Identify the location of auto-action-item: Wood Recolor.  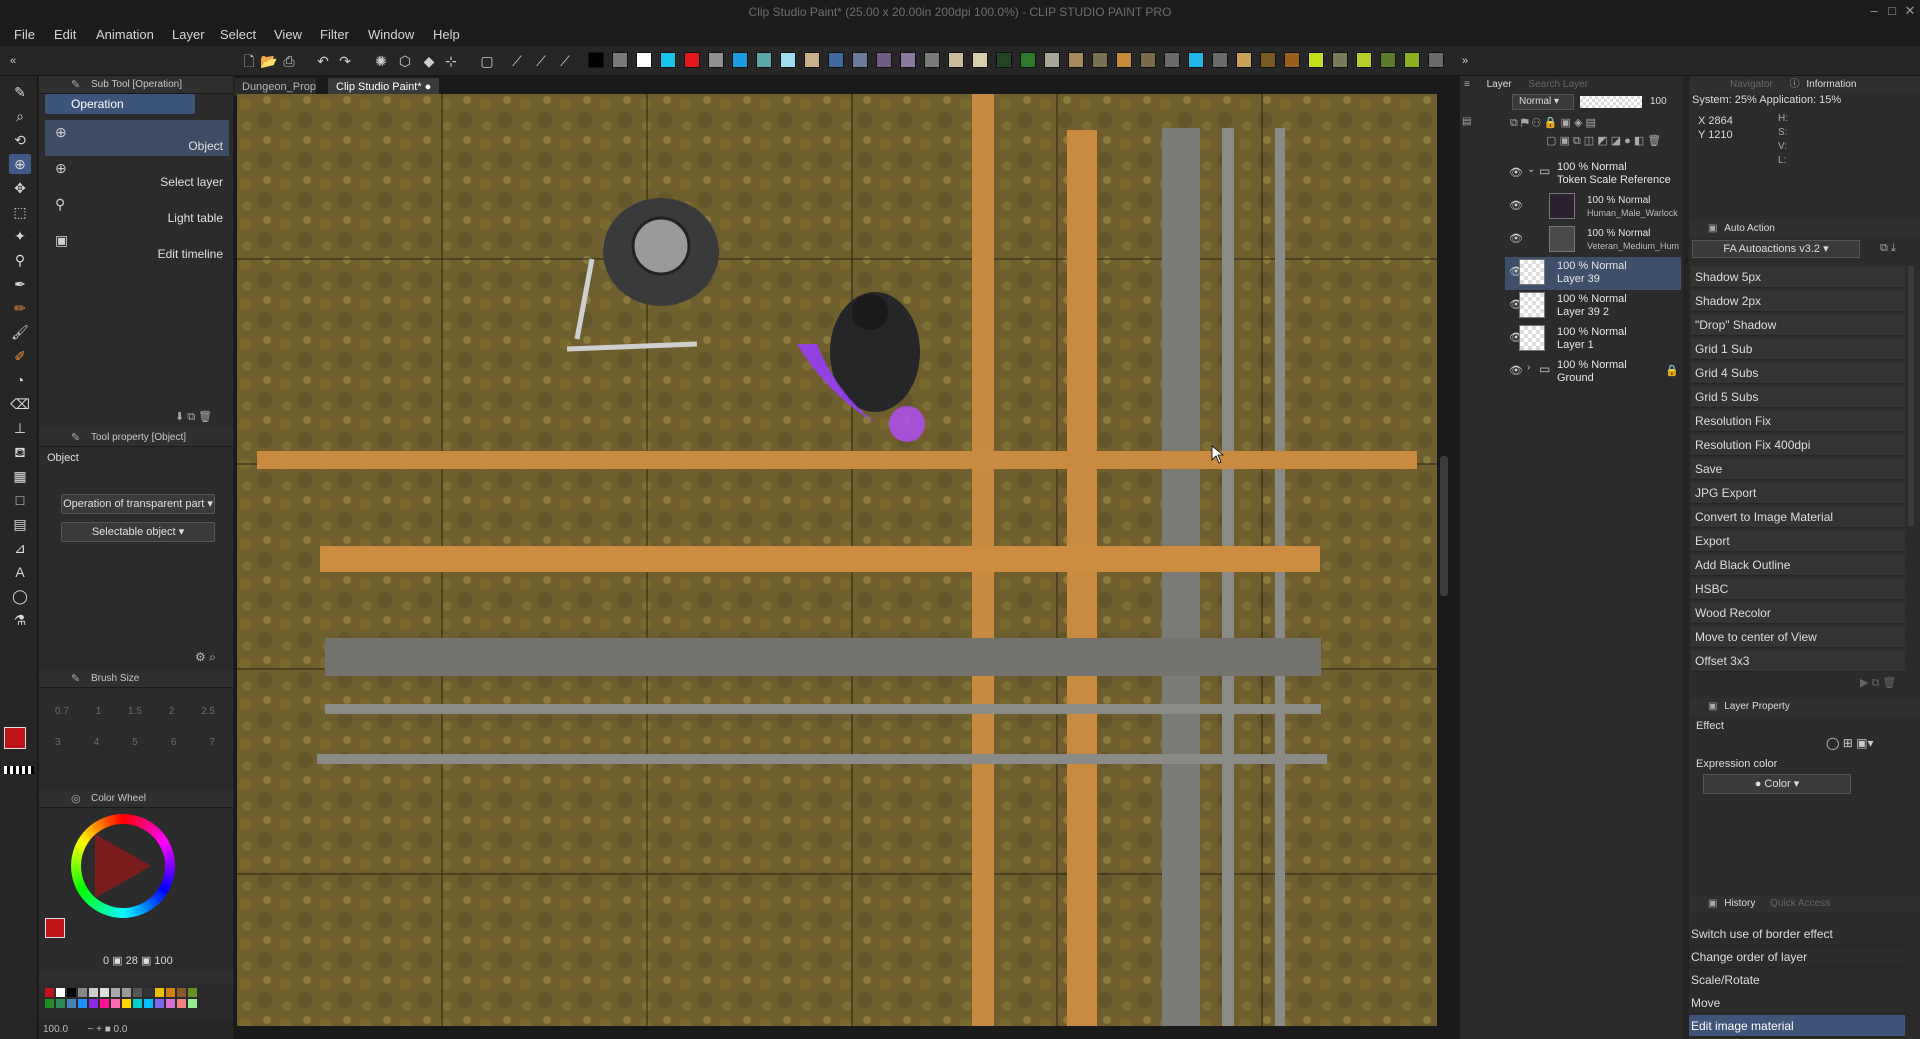
(1798, 613).